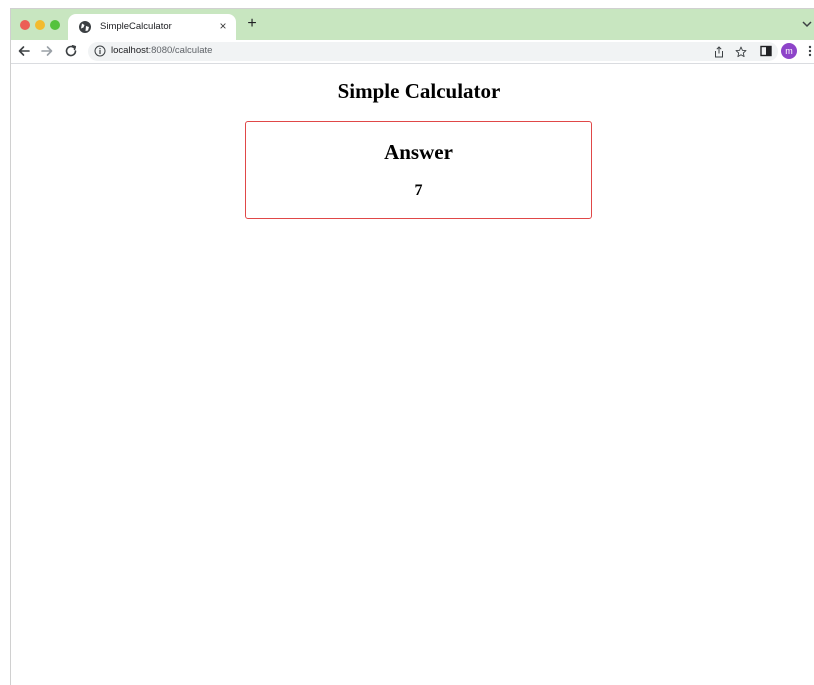 This screenshot has width=814, height=685. I want to click on avatar: m, so click(789, 51).